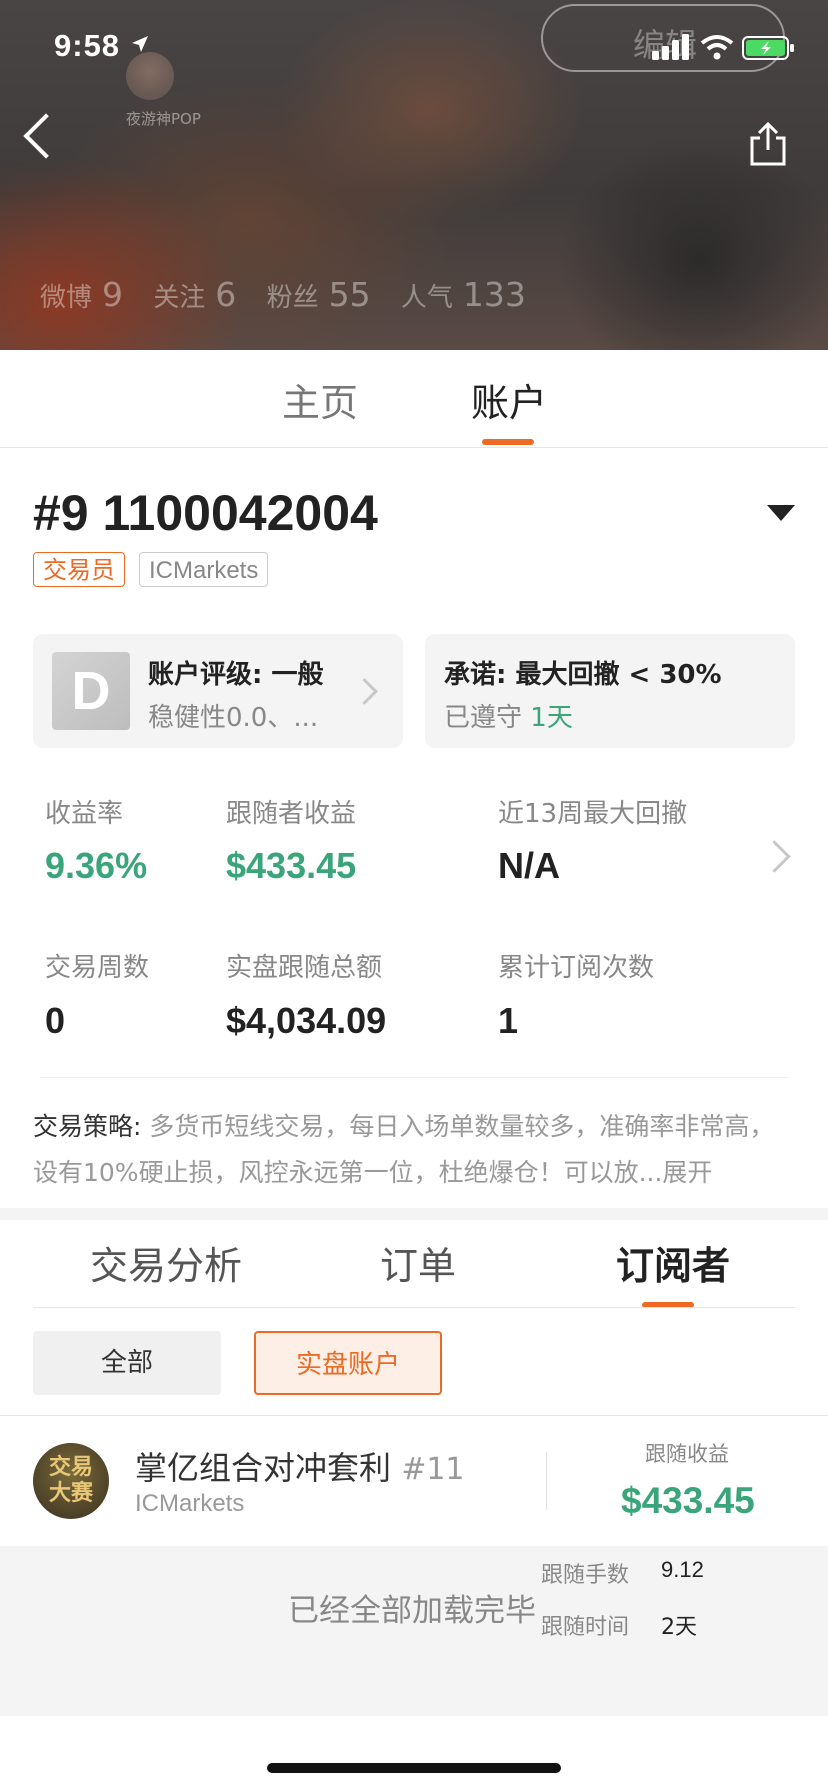 This screenshot has width=828, height=1792. Describe the element at coordinates (292, 298) in the screenshot. I see `stat-label: 粉丝` at that location.